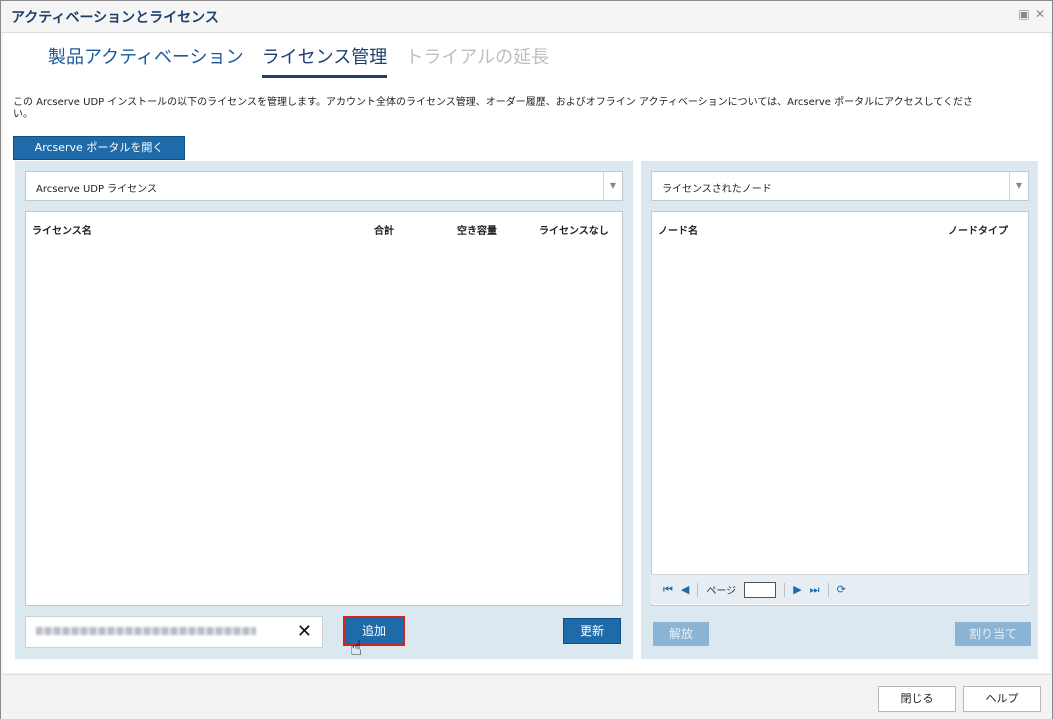 This screenshot has height=719, width=1053. What do you see at coordinates (477, 57) in the screenshot?
I see `tab-trial-extension: トライアルの延長` at bounding box center [477, 57].